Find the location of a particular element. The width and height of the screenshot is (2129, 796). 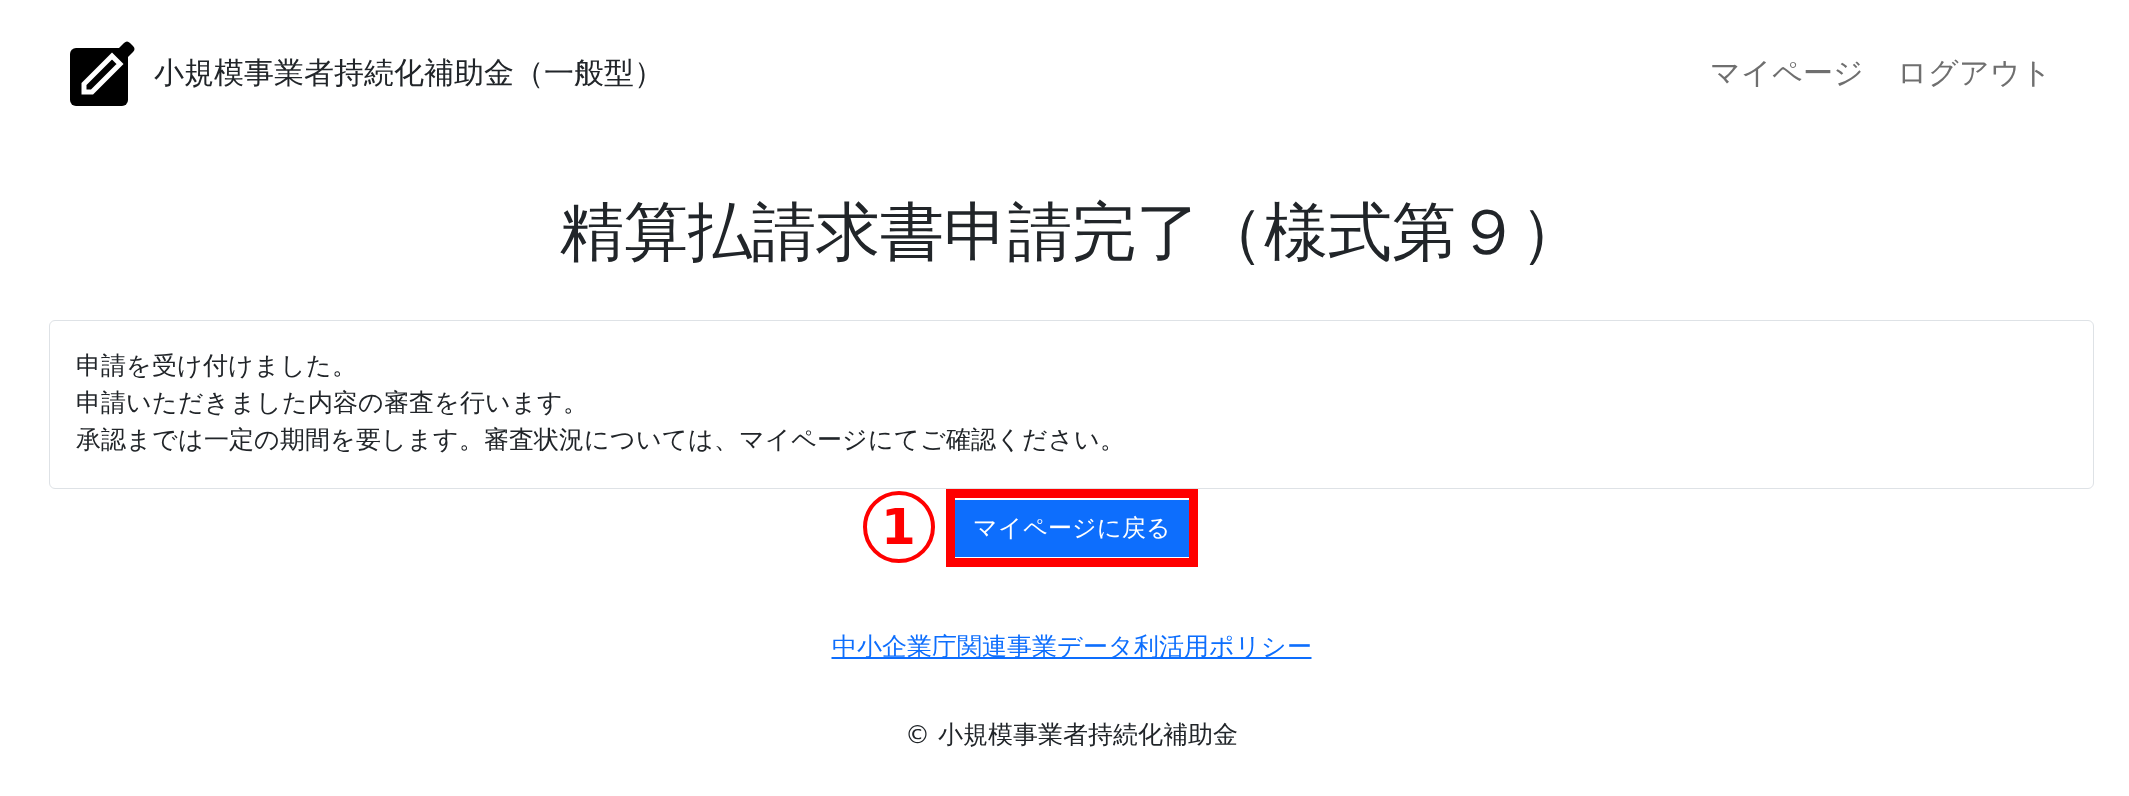

edit-square-icon is located at coordinates (103, 73).